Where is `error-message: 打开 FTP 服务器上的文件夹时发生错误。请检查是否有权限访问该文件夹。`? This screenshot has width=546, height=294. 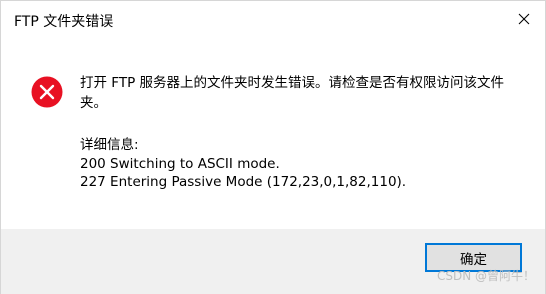
error-message: 打开 FTP 服务器上的文件夹时发生错误。请检查是否有权限访问该文件夹。 is located at coordinates (292, 93).